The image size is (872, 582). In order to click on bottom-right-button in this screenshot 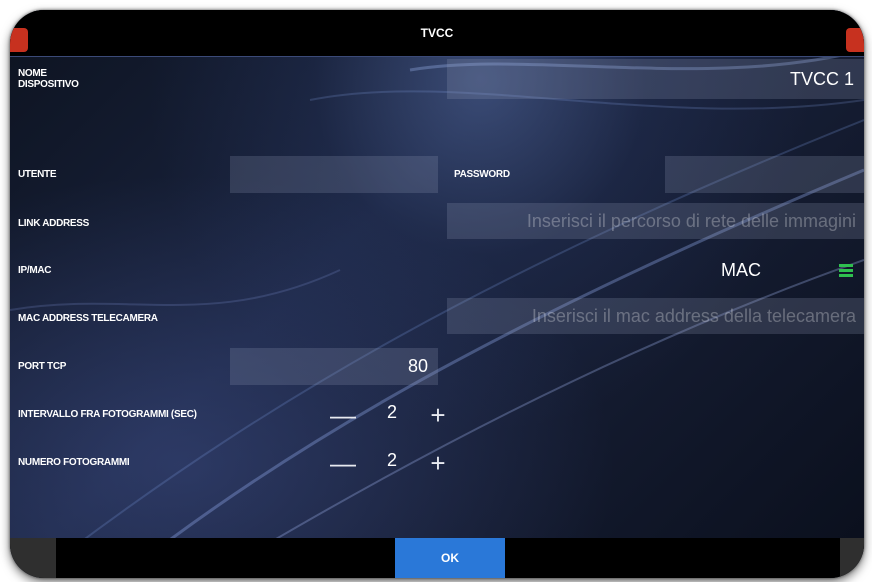, I will do `click(852, 558)`.